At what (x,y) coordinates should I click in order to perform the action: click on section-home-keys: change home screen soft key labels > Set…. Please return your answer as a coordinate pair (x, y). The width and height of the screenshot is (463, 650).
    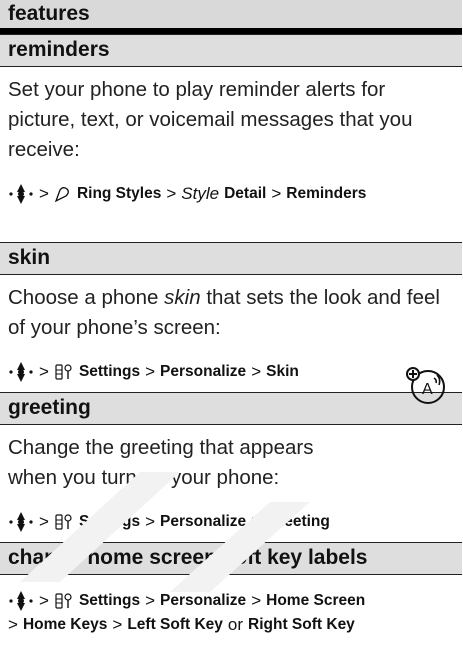
    Looking at the image, I should click on (231, 589).